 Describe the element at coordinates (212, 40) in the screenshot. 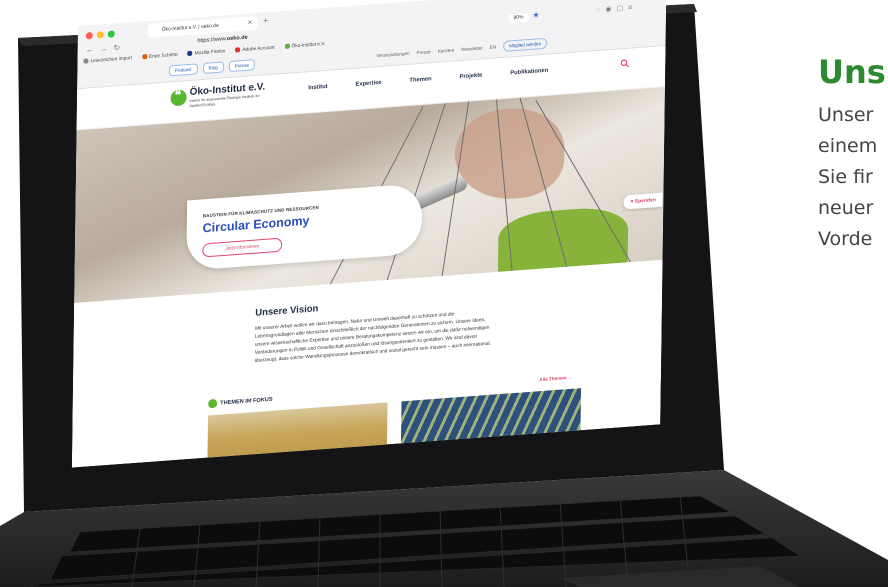

I see `url-prefix: https://www.` at that location.